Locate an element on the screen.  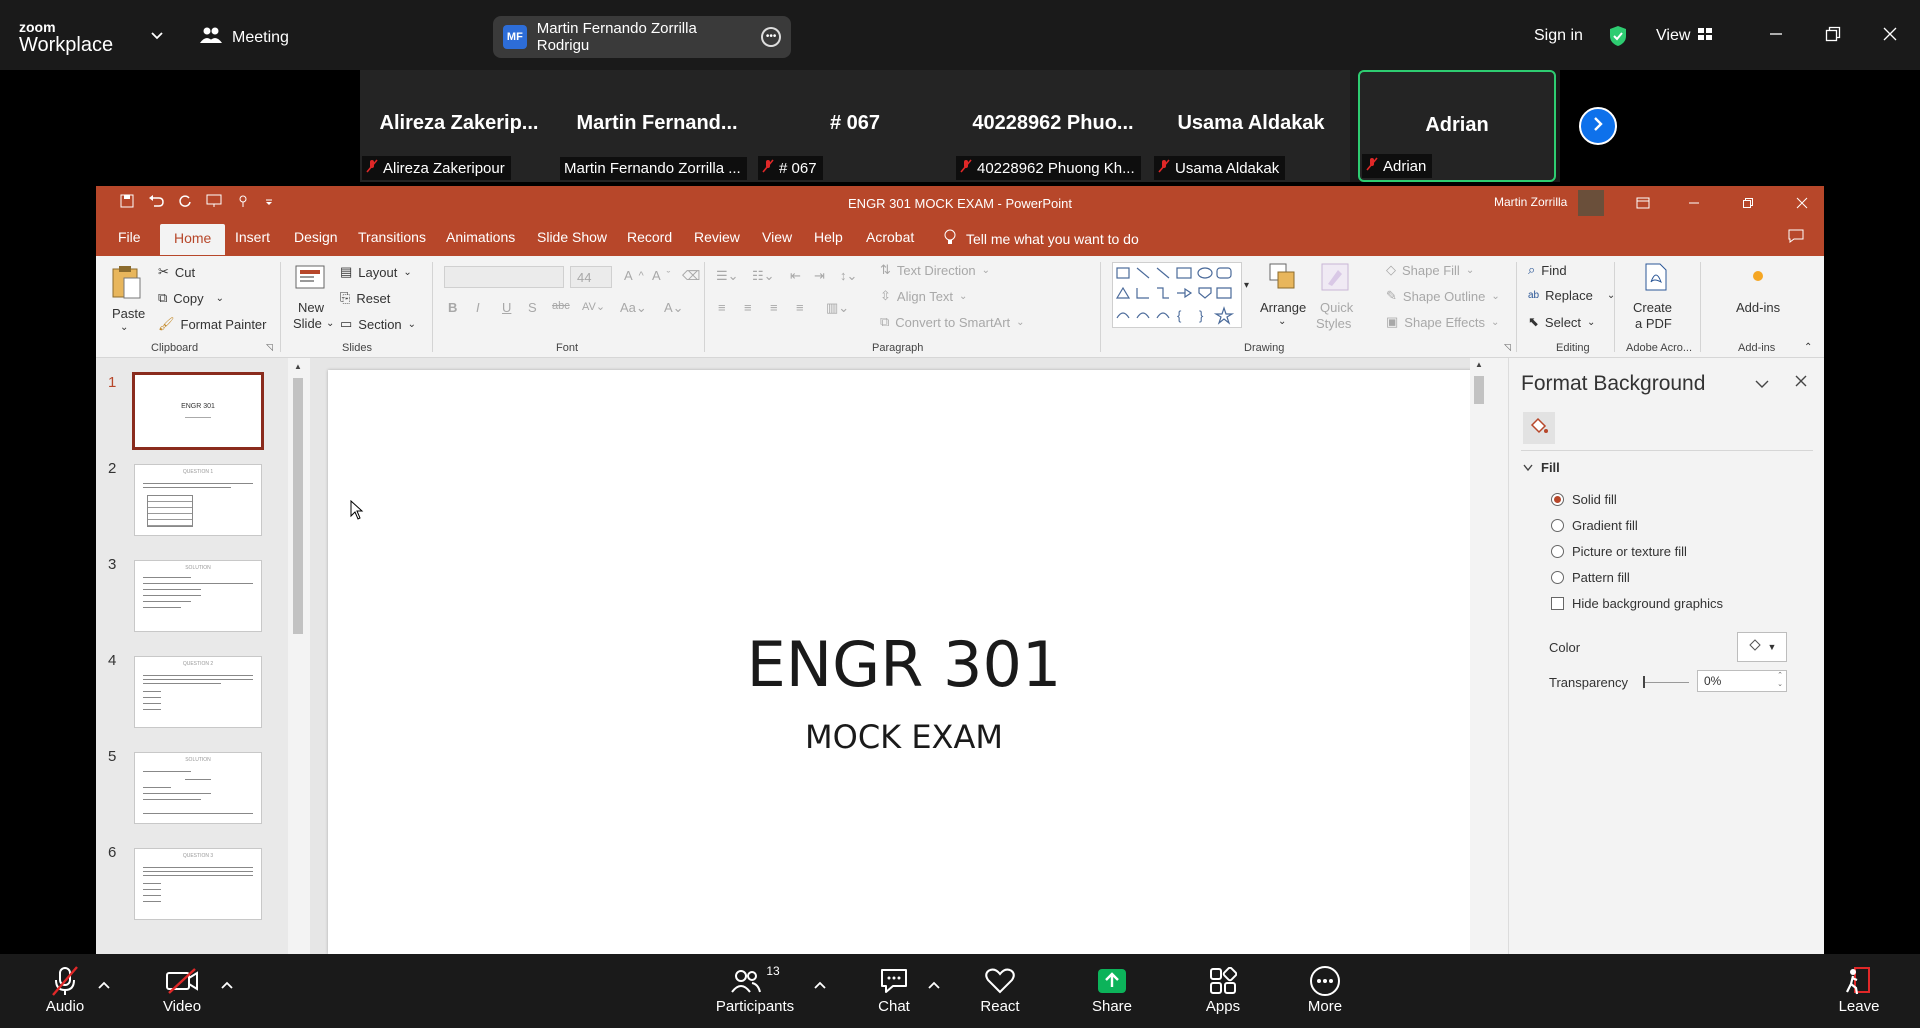
bold-icon: B is located at coordinates (452, 307).